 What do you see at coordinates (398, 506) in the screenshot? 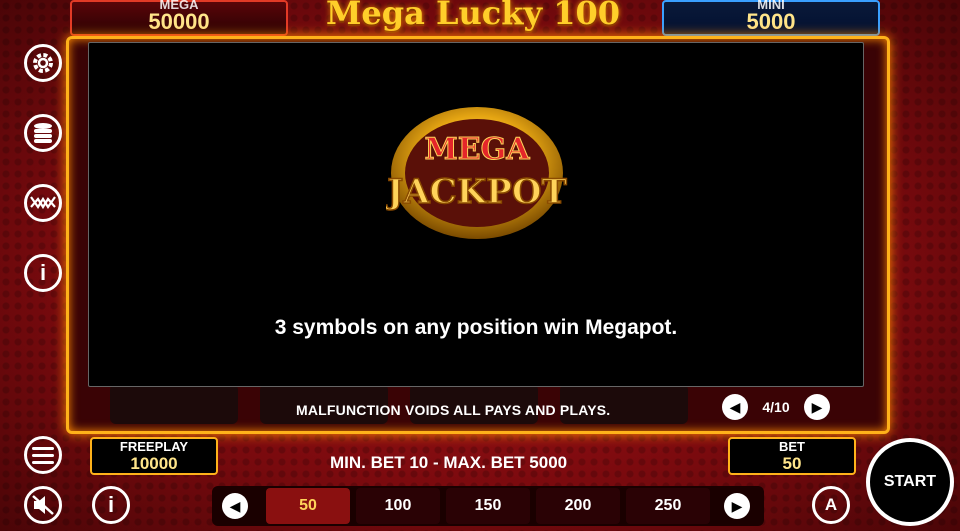
I see `bet-option: 100` at bounding box center [398, 506].